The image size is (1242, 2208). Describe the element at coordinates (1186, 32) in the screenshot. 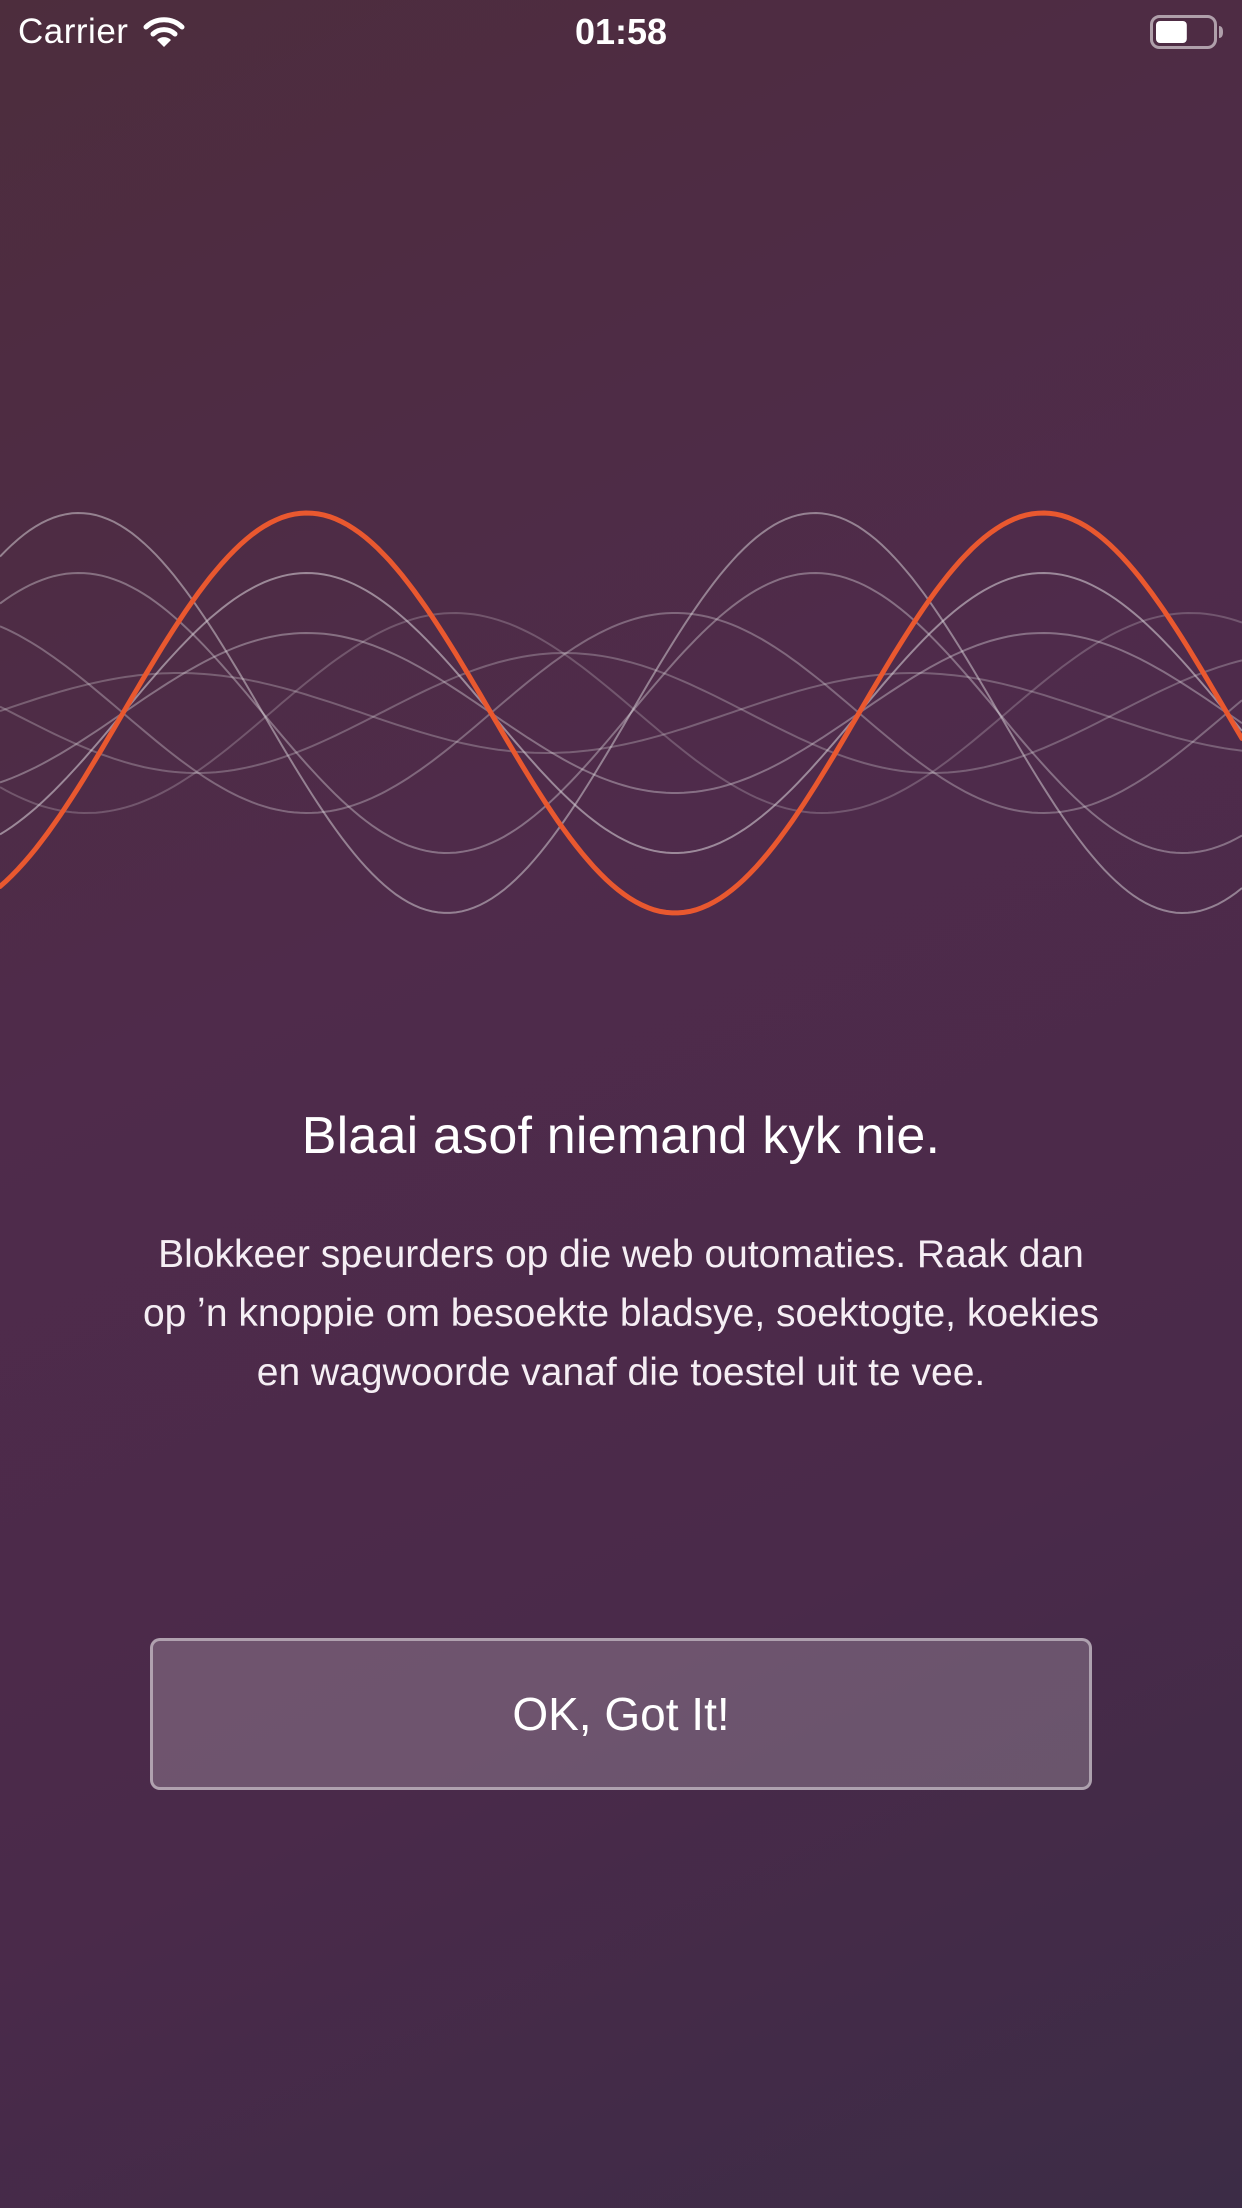

I see `battery-icon` at that location.